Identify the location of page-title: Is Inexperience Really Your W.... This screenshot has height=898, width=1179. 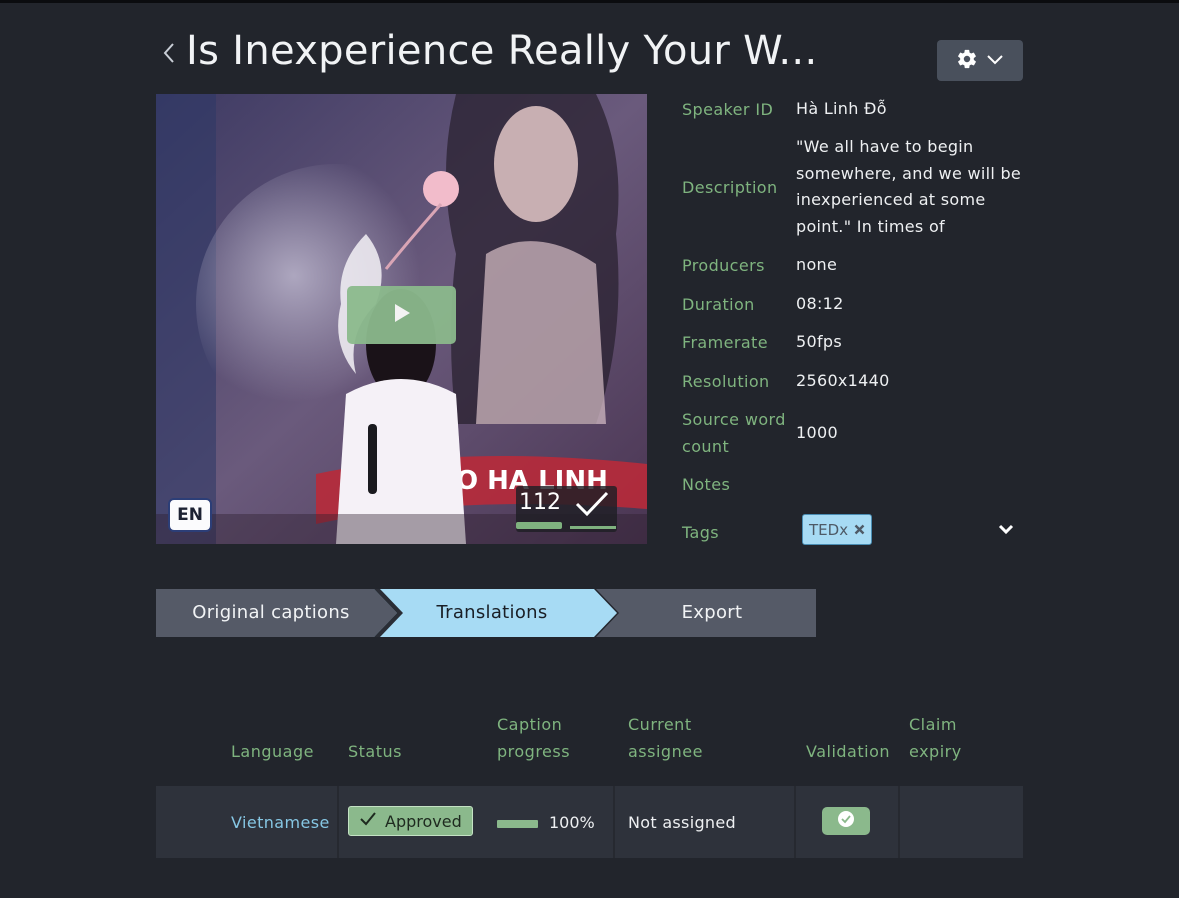
(502, 51).